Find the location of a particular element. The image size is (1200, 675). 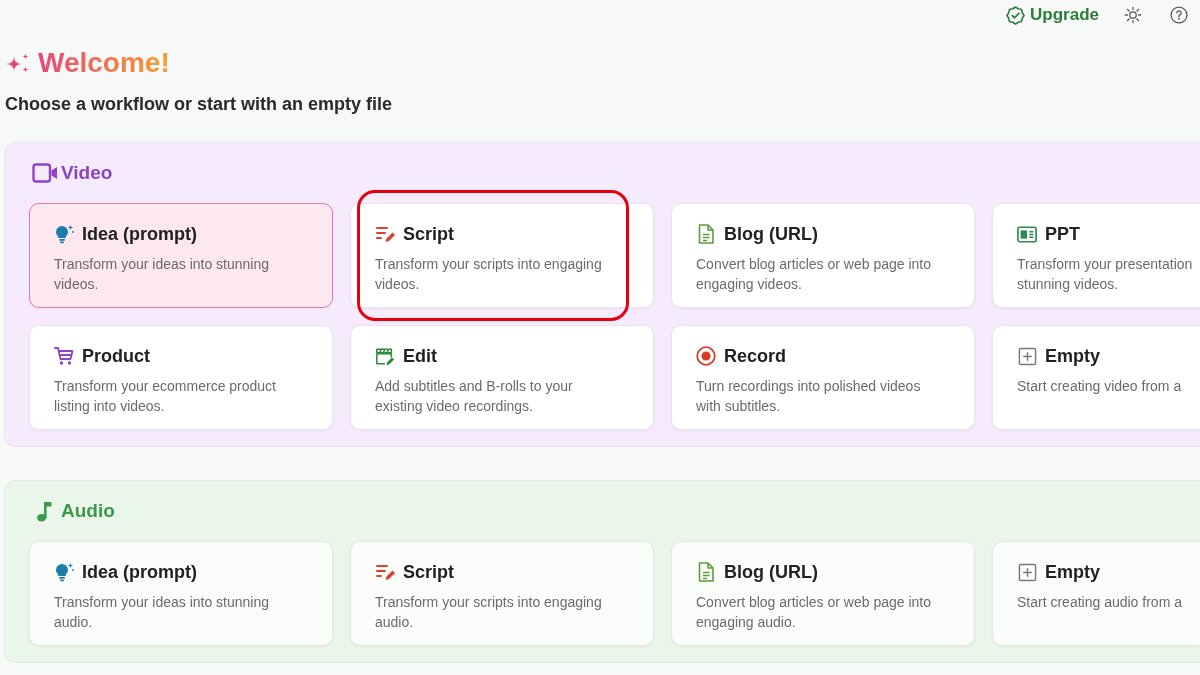

sparkle-icon is located at coordinates (17, 63).